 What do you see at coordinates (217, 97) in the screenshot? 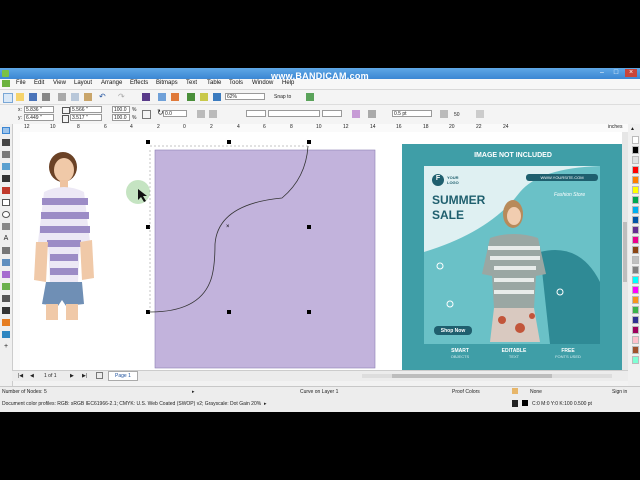
I see `full-screen-icon` at bounding box center [217, 97].